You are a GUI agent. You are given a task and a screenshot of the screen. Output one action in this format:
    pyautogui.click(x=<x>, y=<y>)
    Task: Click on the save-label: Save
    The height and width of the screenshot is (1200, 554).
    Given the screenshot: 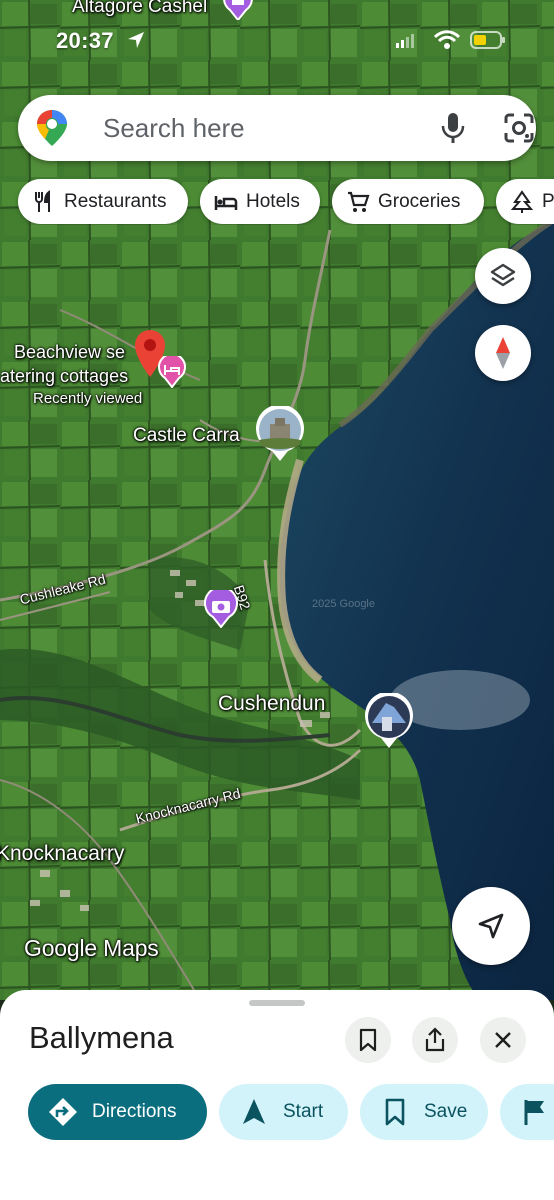 What is the action you would take?
    pyautogui.click(x=446, y=1111)
    